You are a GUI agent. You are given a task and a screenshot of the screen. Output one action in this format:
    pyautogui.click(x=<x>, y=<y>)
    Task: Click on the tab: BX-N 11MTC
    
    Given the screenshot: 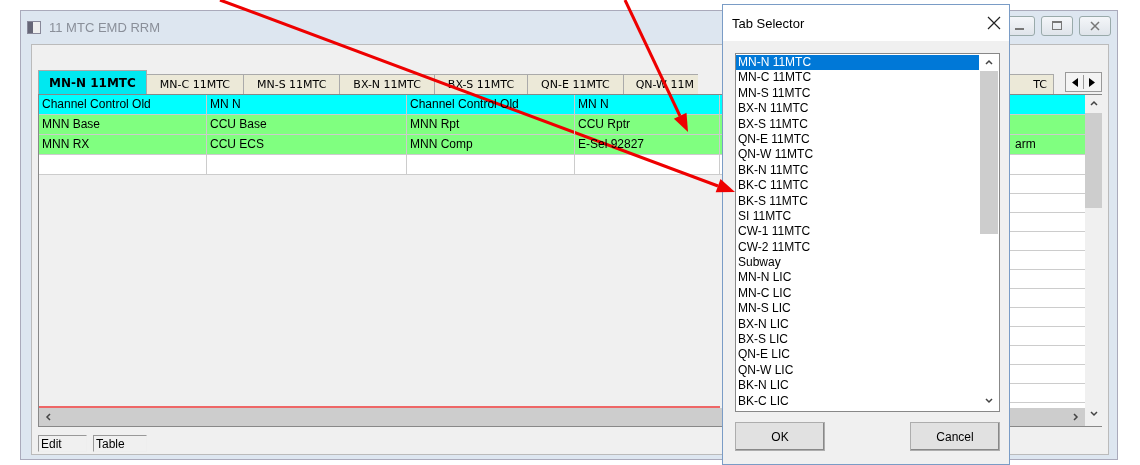 What is the action you would take?
    pyautogui.click(x=387, y=84)
    